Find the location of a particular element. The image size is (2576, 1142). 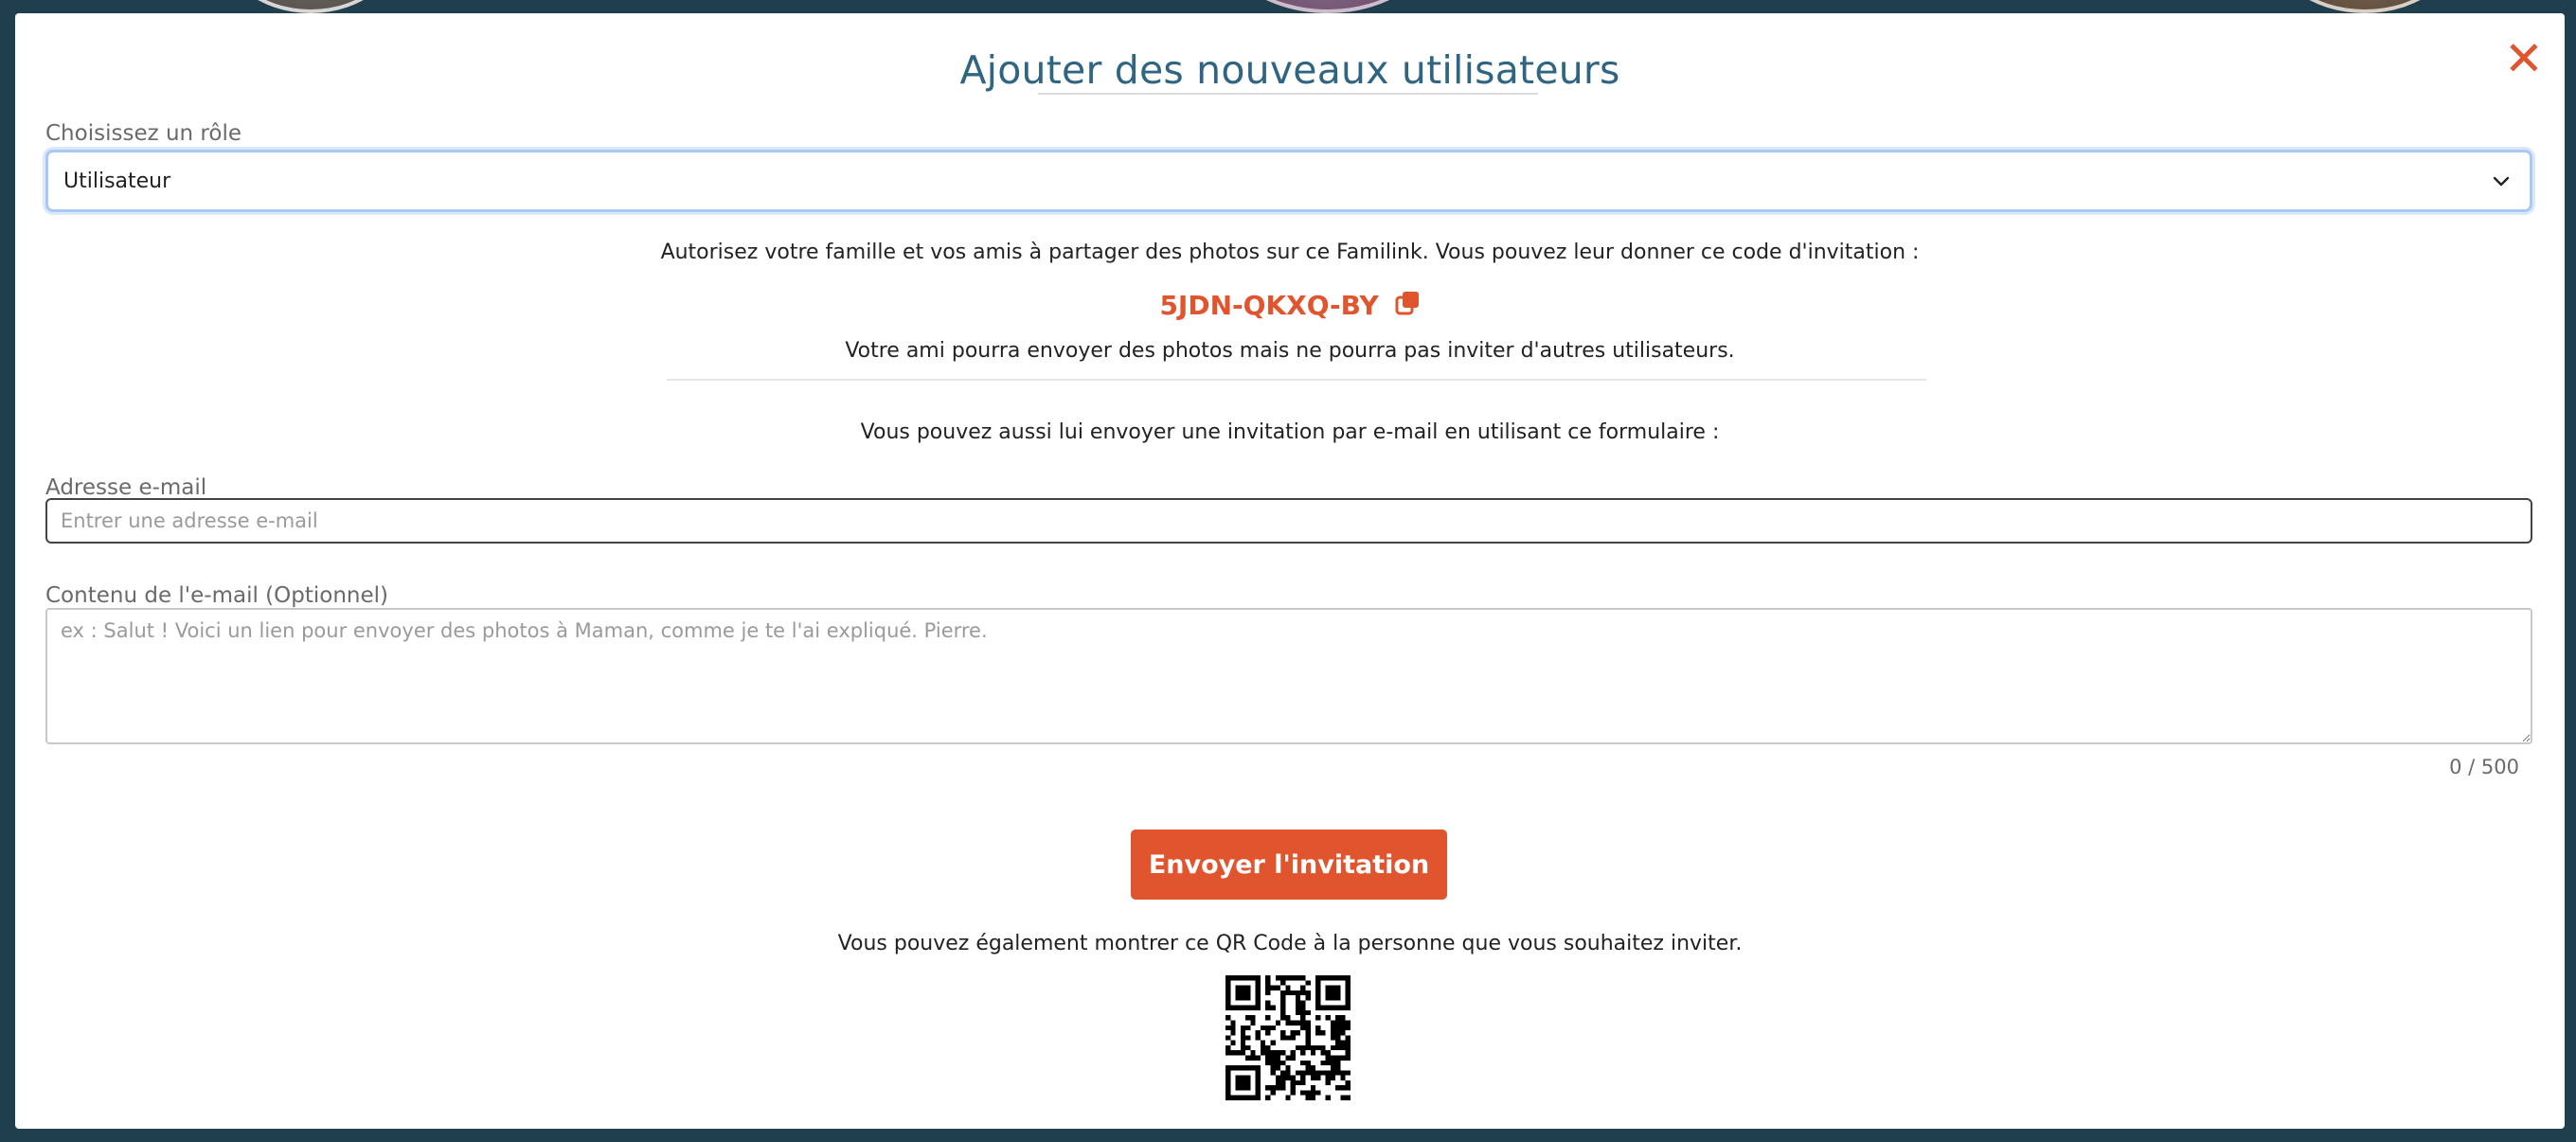

role-select-value: Utilisateur is located at coordinates (117, 181).